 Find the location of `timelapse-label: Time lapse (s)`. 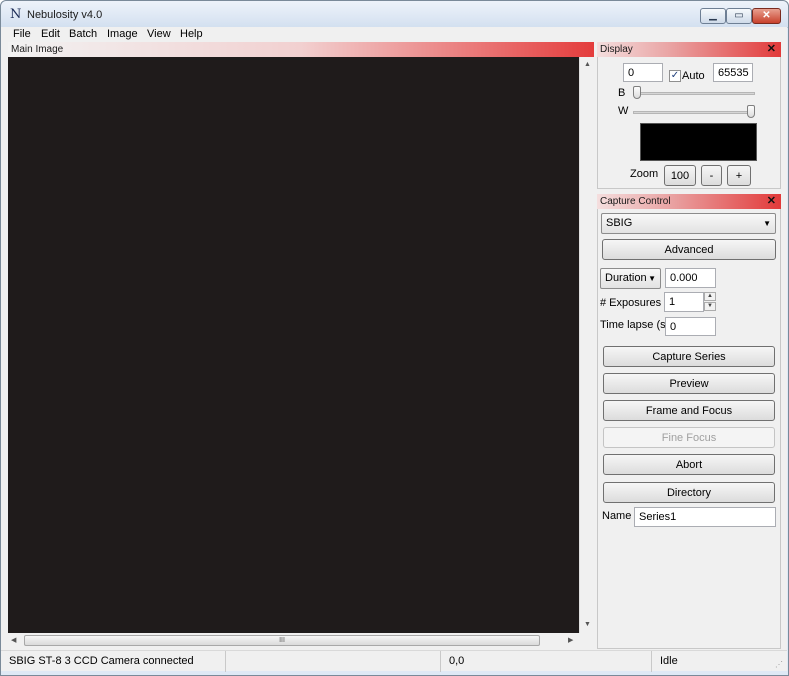

timelapse-label: Time lapse (s) is located at coordinates (635, 325).